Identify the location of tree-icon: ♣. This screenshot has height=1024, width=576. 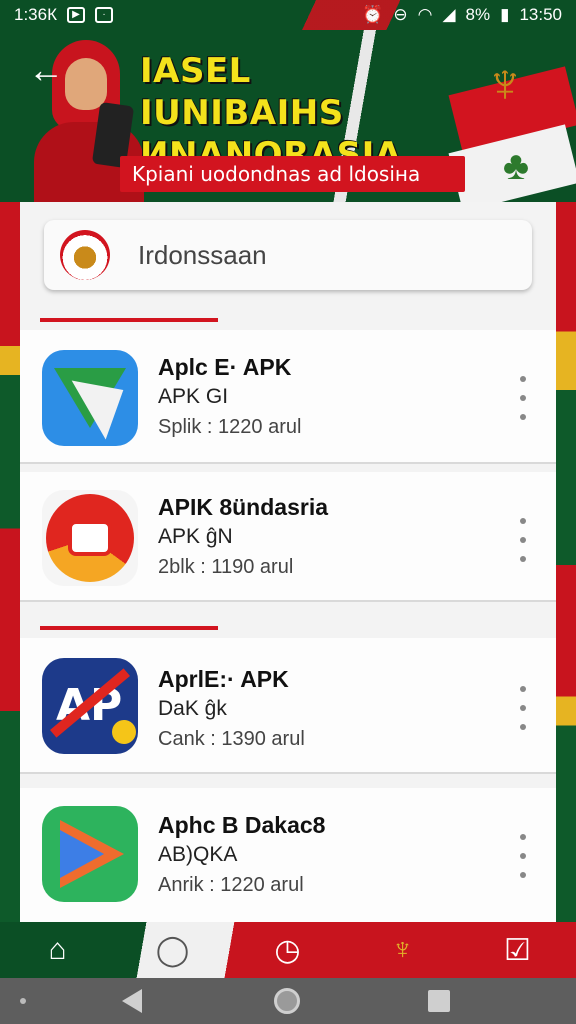
(516, 166).